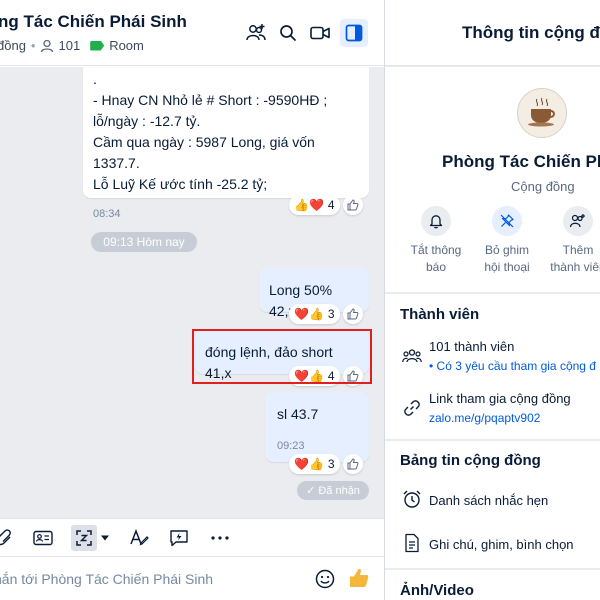  I want to click on join-requests-link: • Có 3 yêu cầu tham gia cộng đ, so click(512, 366).